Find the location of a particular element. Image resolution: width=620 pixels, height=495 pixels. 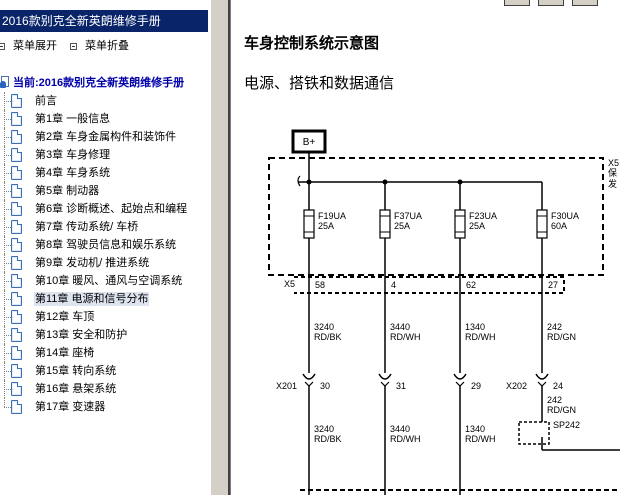

bus-hook is located at coordinates (299, 181).